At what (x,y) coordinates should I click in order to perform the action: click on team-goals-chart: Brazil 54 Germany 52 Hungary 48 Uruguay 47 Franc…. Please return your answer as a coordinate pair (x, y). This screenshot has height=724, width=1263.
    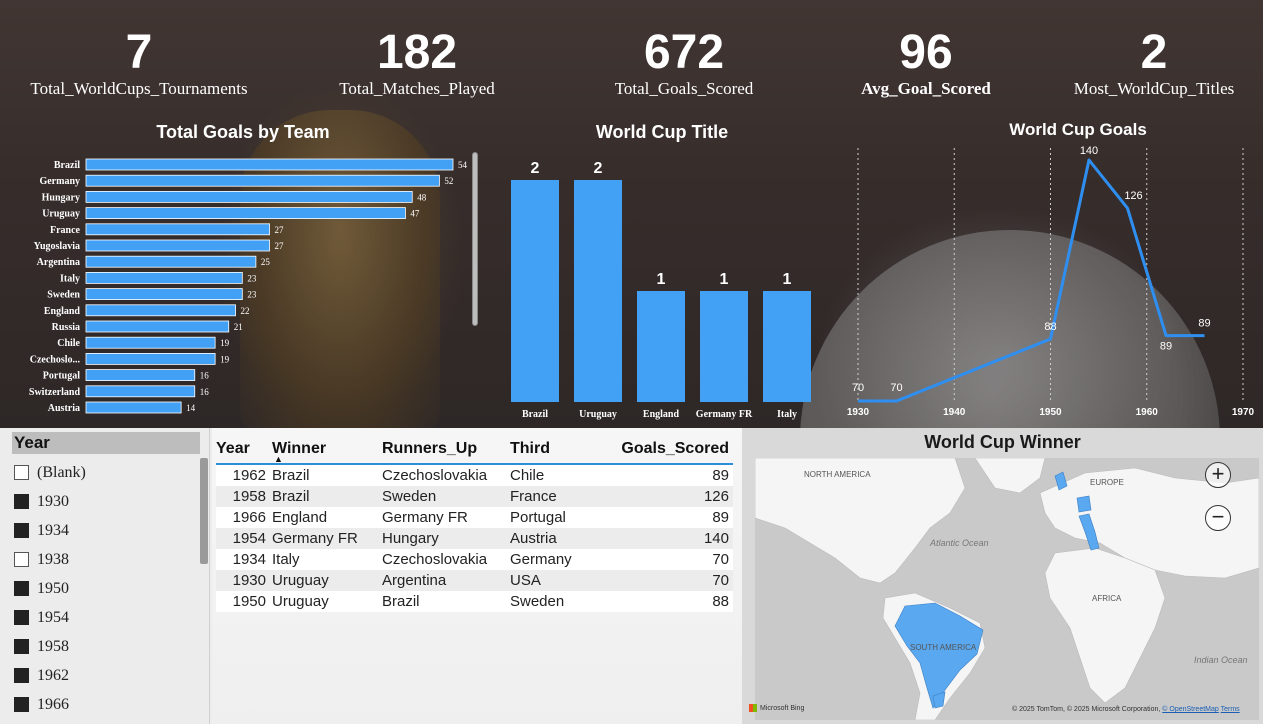
    Looking at the image, I should click on (248, 286).